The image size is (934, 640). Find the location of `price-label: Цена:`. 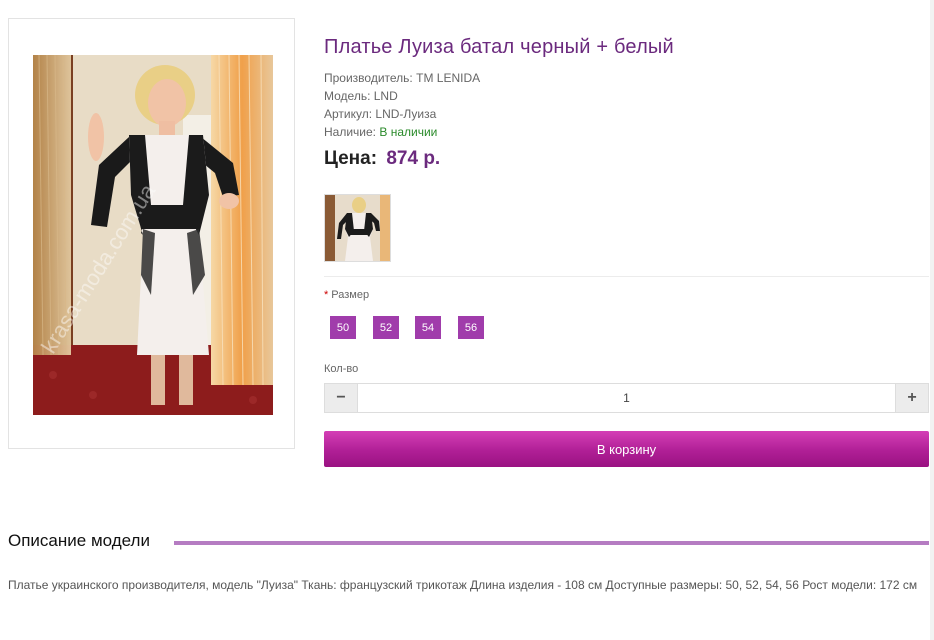

price-label: Цена: is located at coordinates (351, 158).